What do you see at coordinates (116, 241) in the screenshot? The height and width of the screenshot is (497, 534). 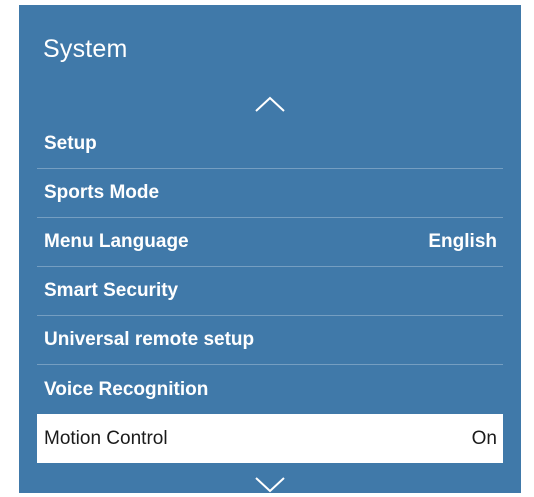 I see `menu-item-label: Menu Language` at bounding box center [116, 241].